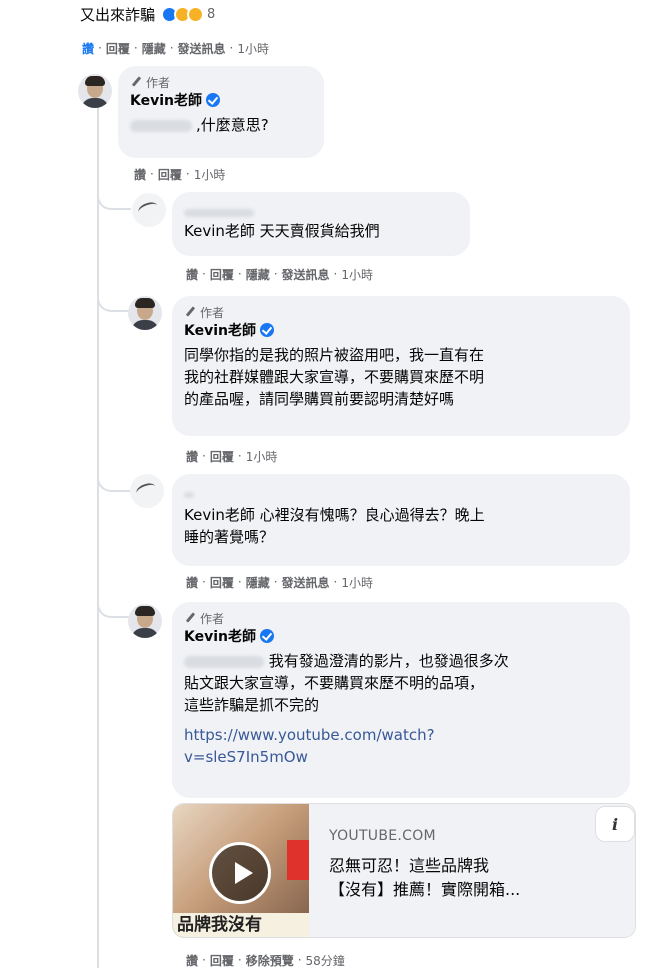 Image resolution: width=656 pixels, height=978 pixels. What do you see at coordinates (298, 860) in the screenshot?
I see `thumbnail-tag` at bounding box center [298, 860].